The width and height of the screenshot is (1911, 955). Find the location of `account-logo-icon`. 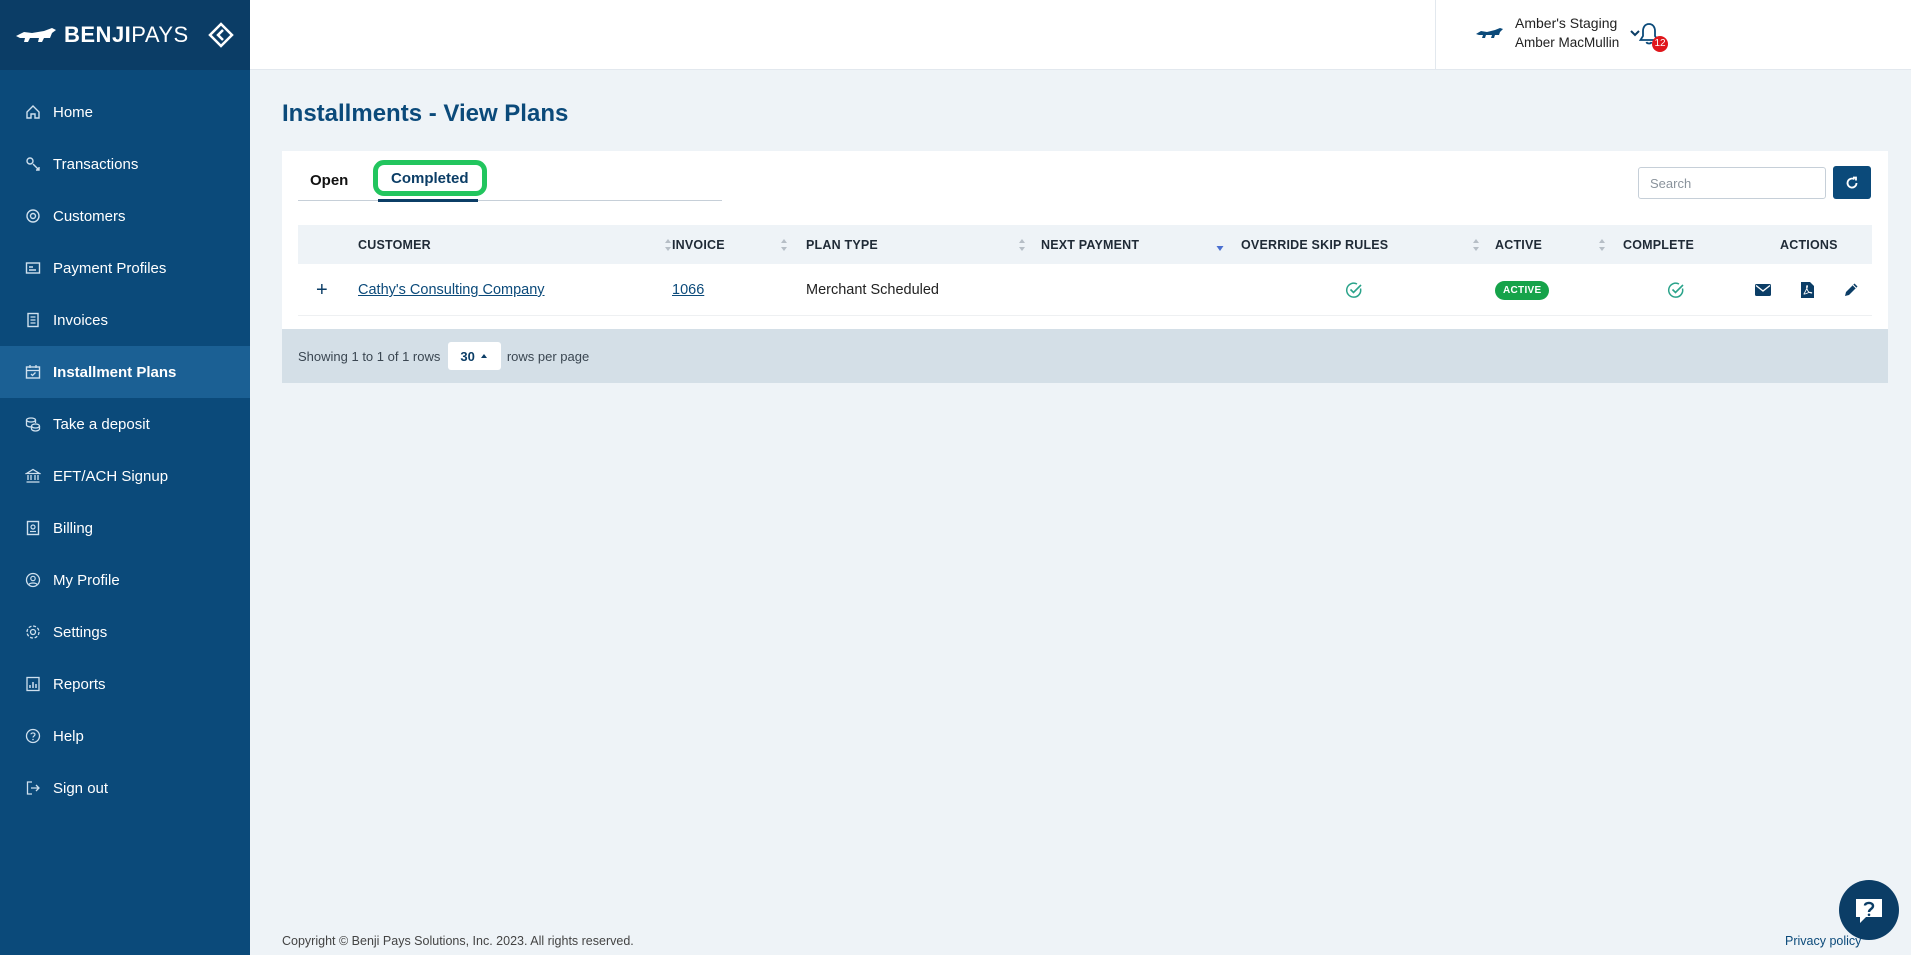

account-logo-icon is located at coordinates (1489, 33).